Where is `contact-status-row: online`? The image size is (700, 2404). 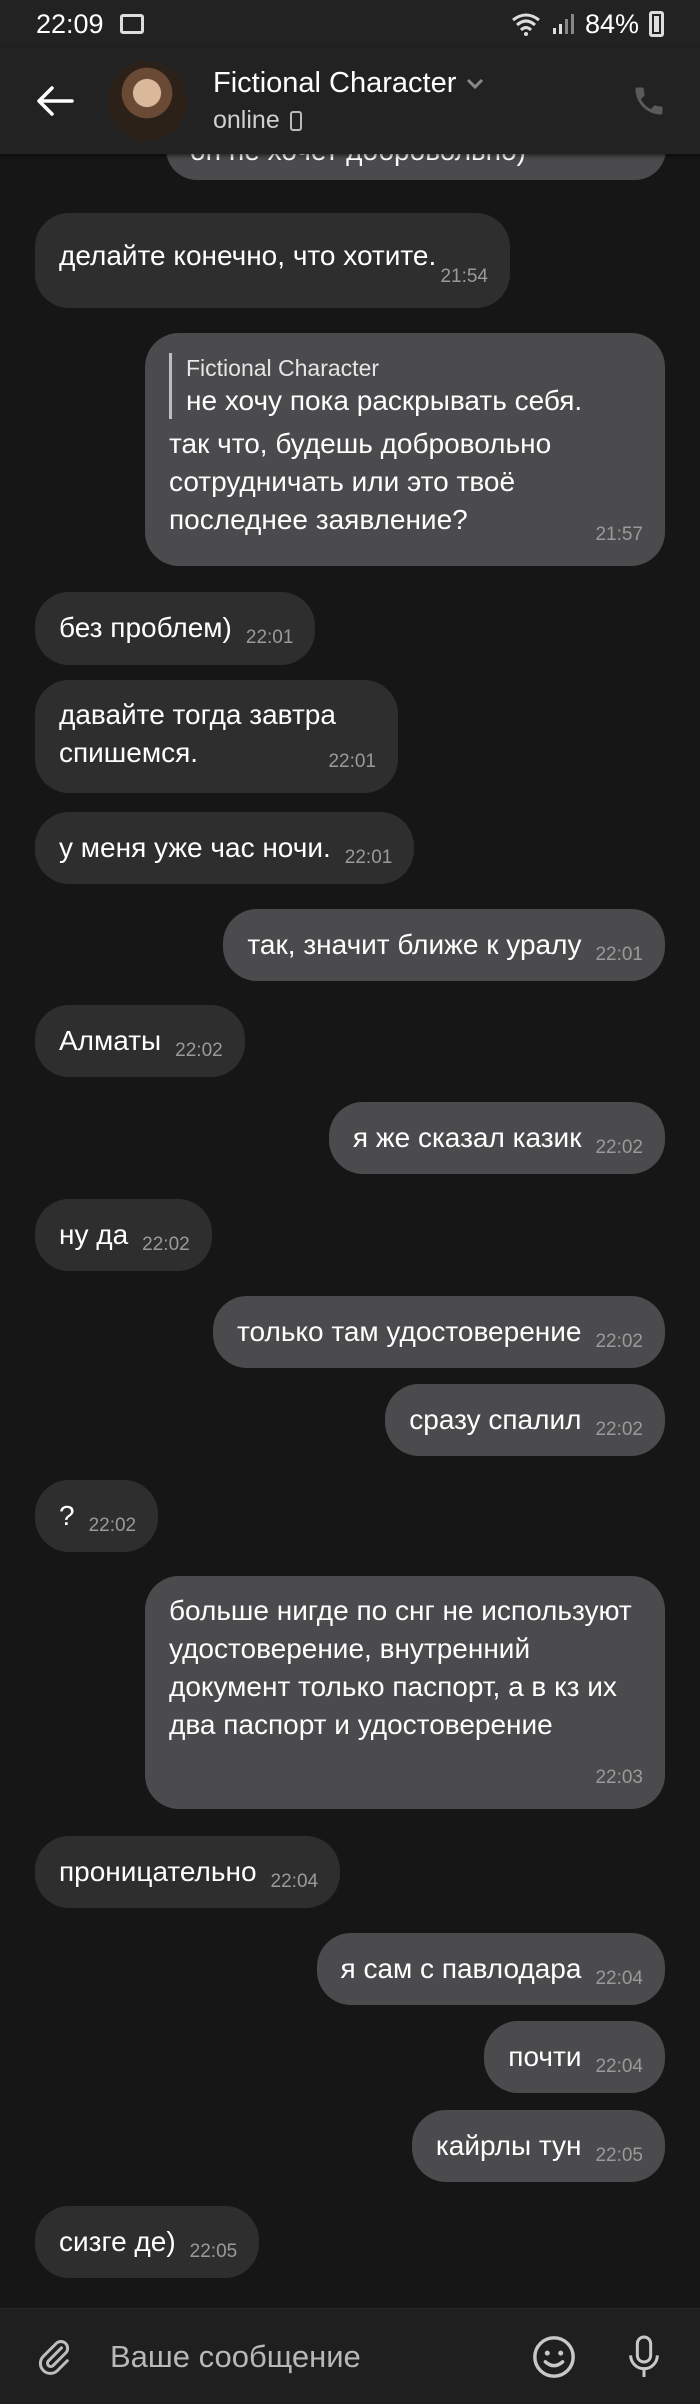
contact-status-row: online is located at coordinates (348, 120).